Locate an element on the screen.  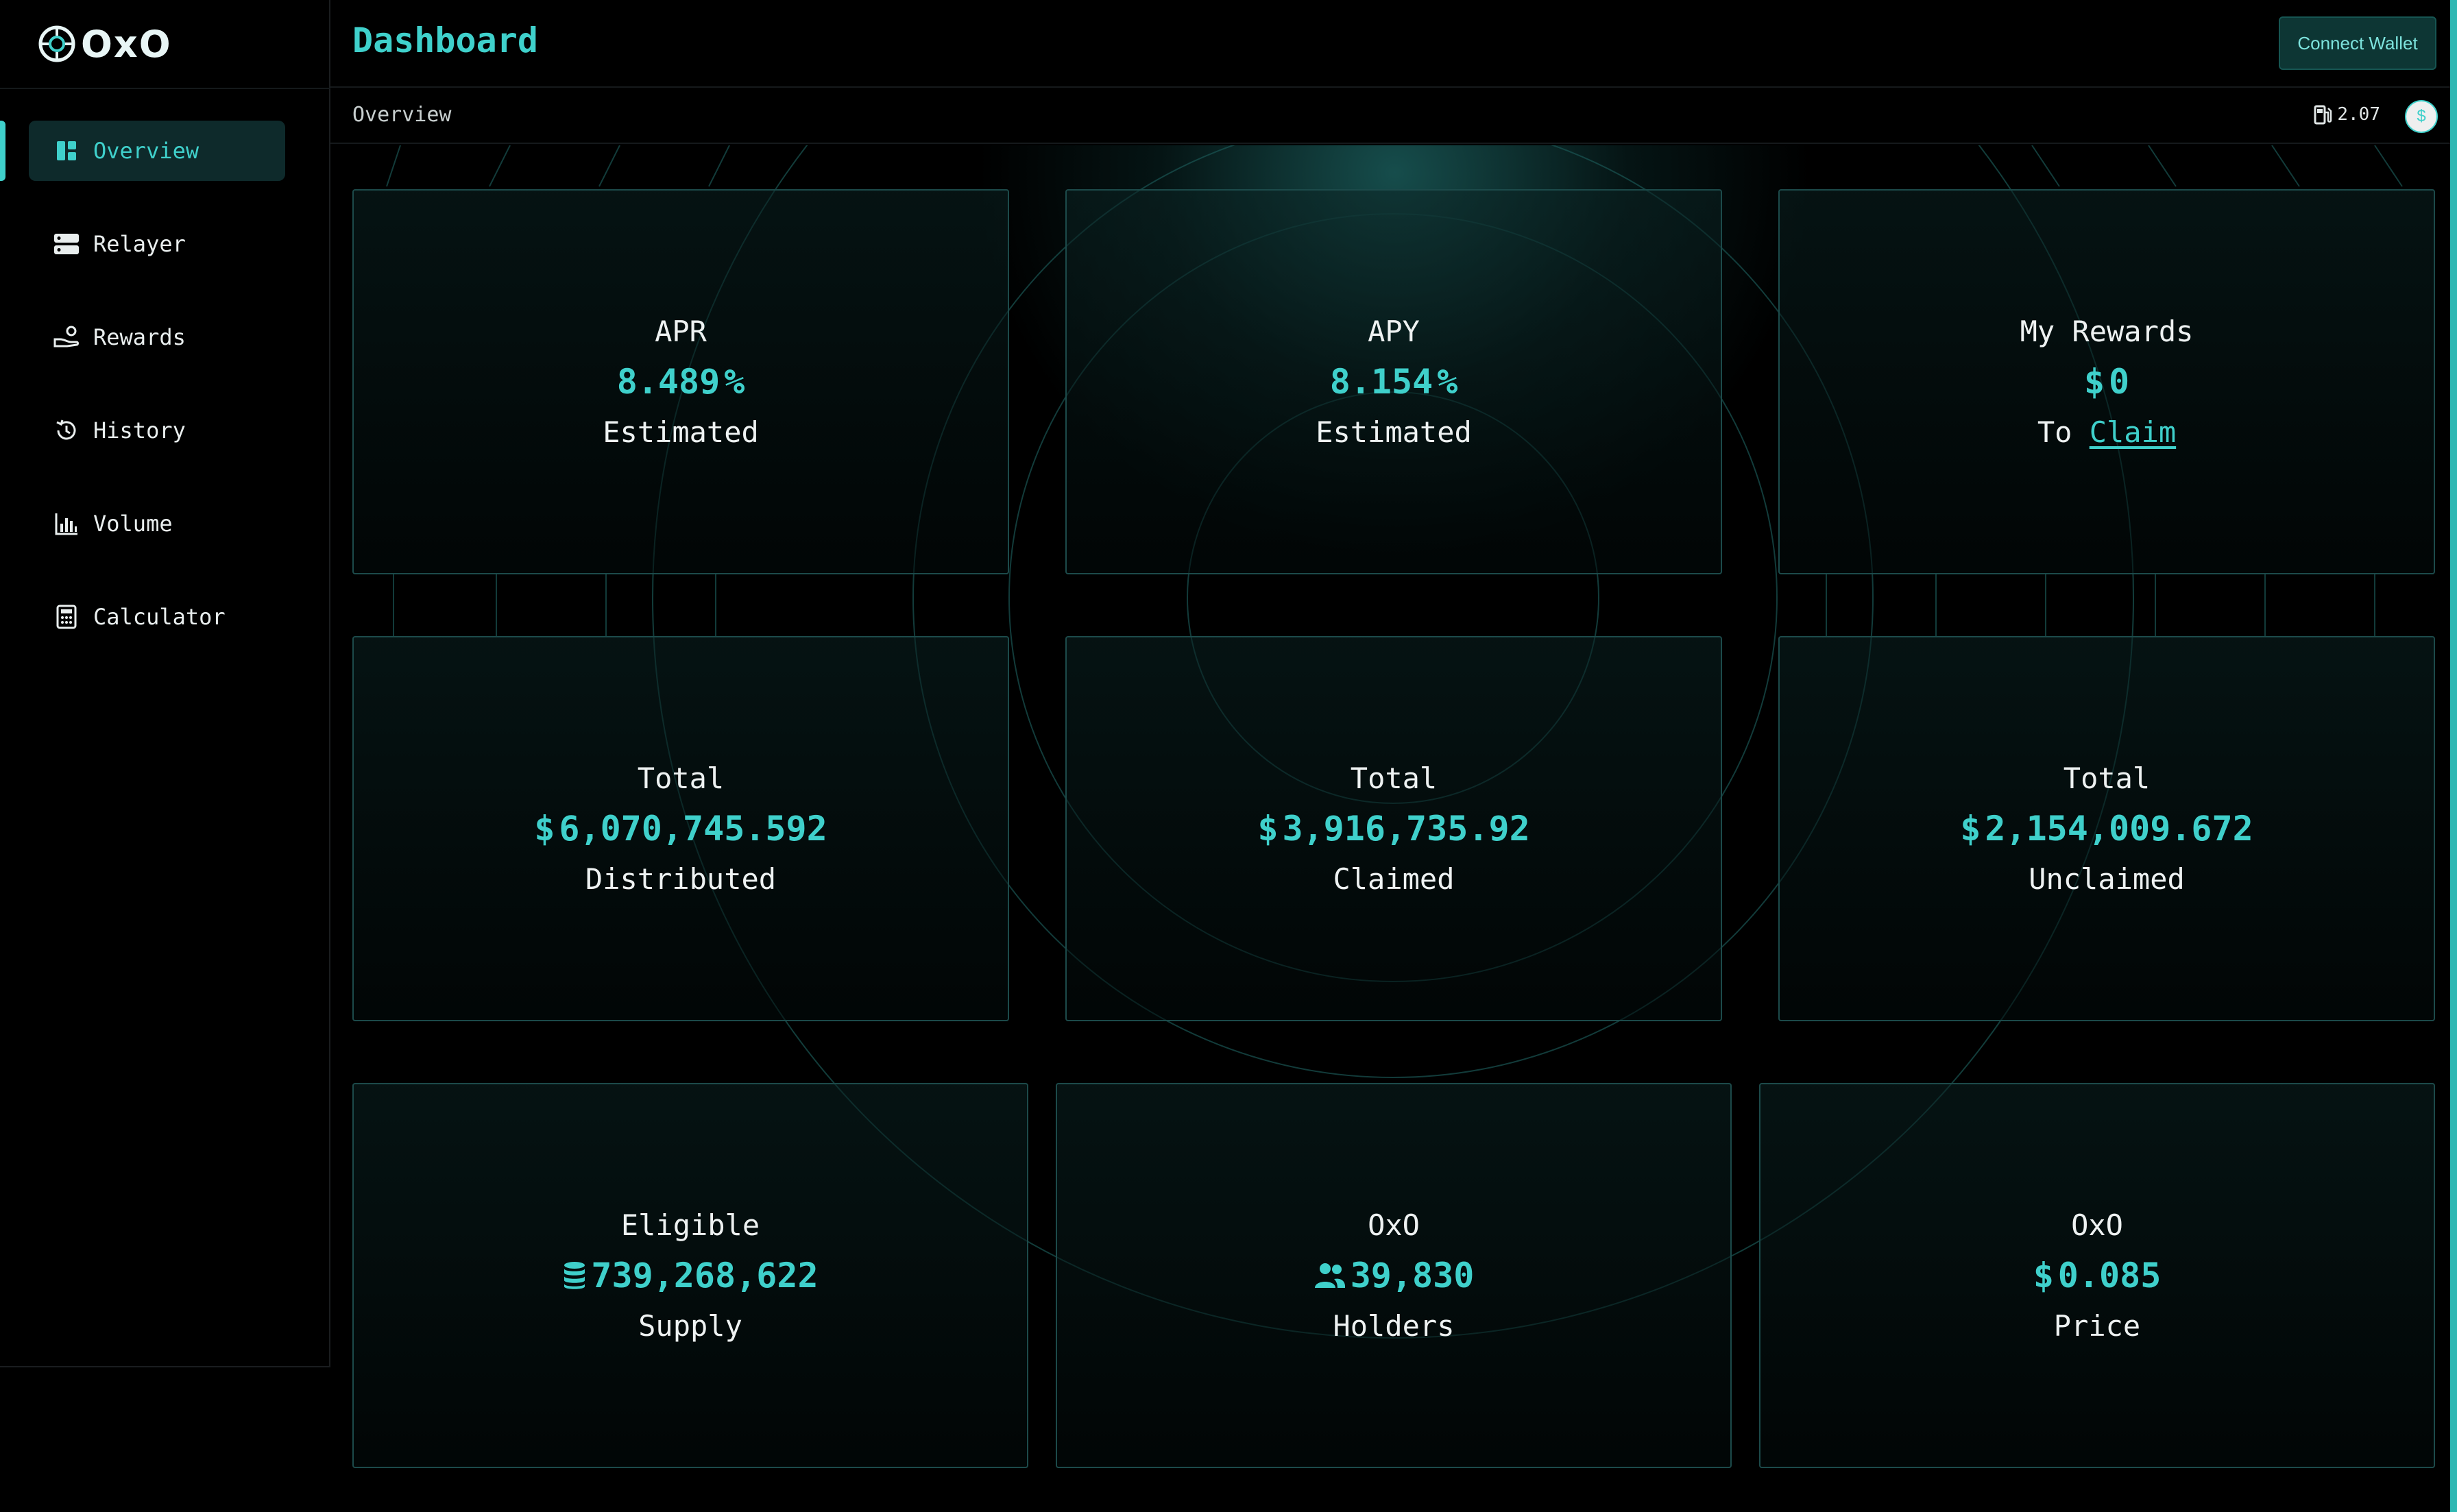
sidebar-item-calculator: Calculator is located at coordinates (165, 617).